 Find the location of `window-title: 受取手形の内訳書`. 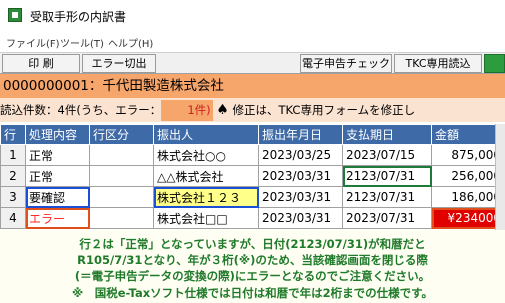

window-title: 受取手形の内訳書 is located at coordinates (78, 17).